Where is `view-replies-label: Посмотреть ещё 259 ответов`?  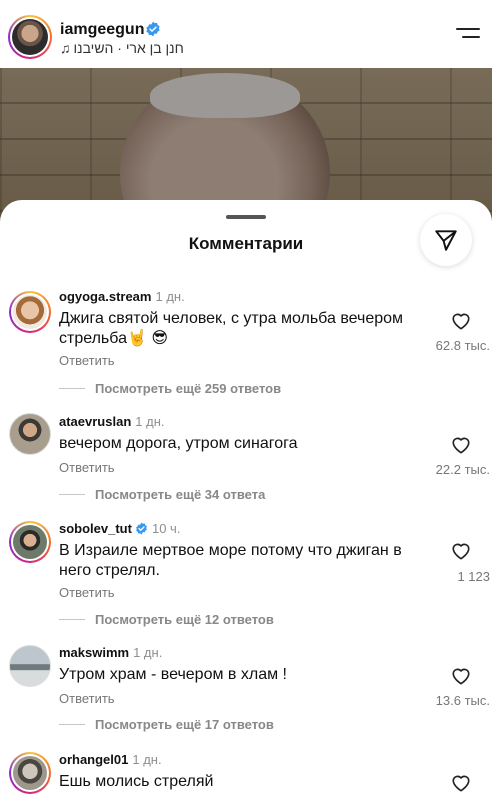
view-replies-label: Посмотреть ещё 259 ответов is located at coordinates (188, 388).